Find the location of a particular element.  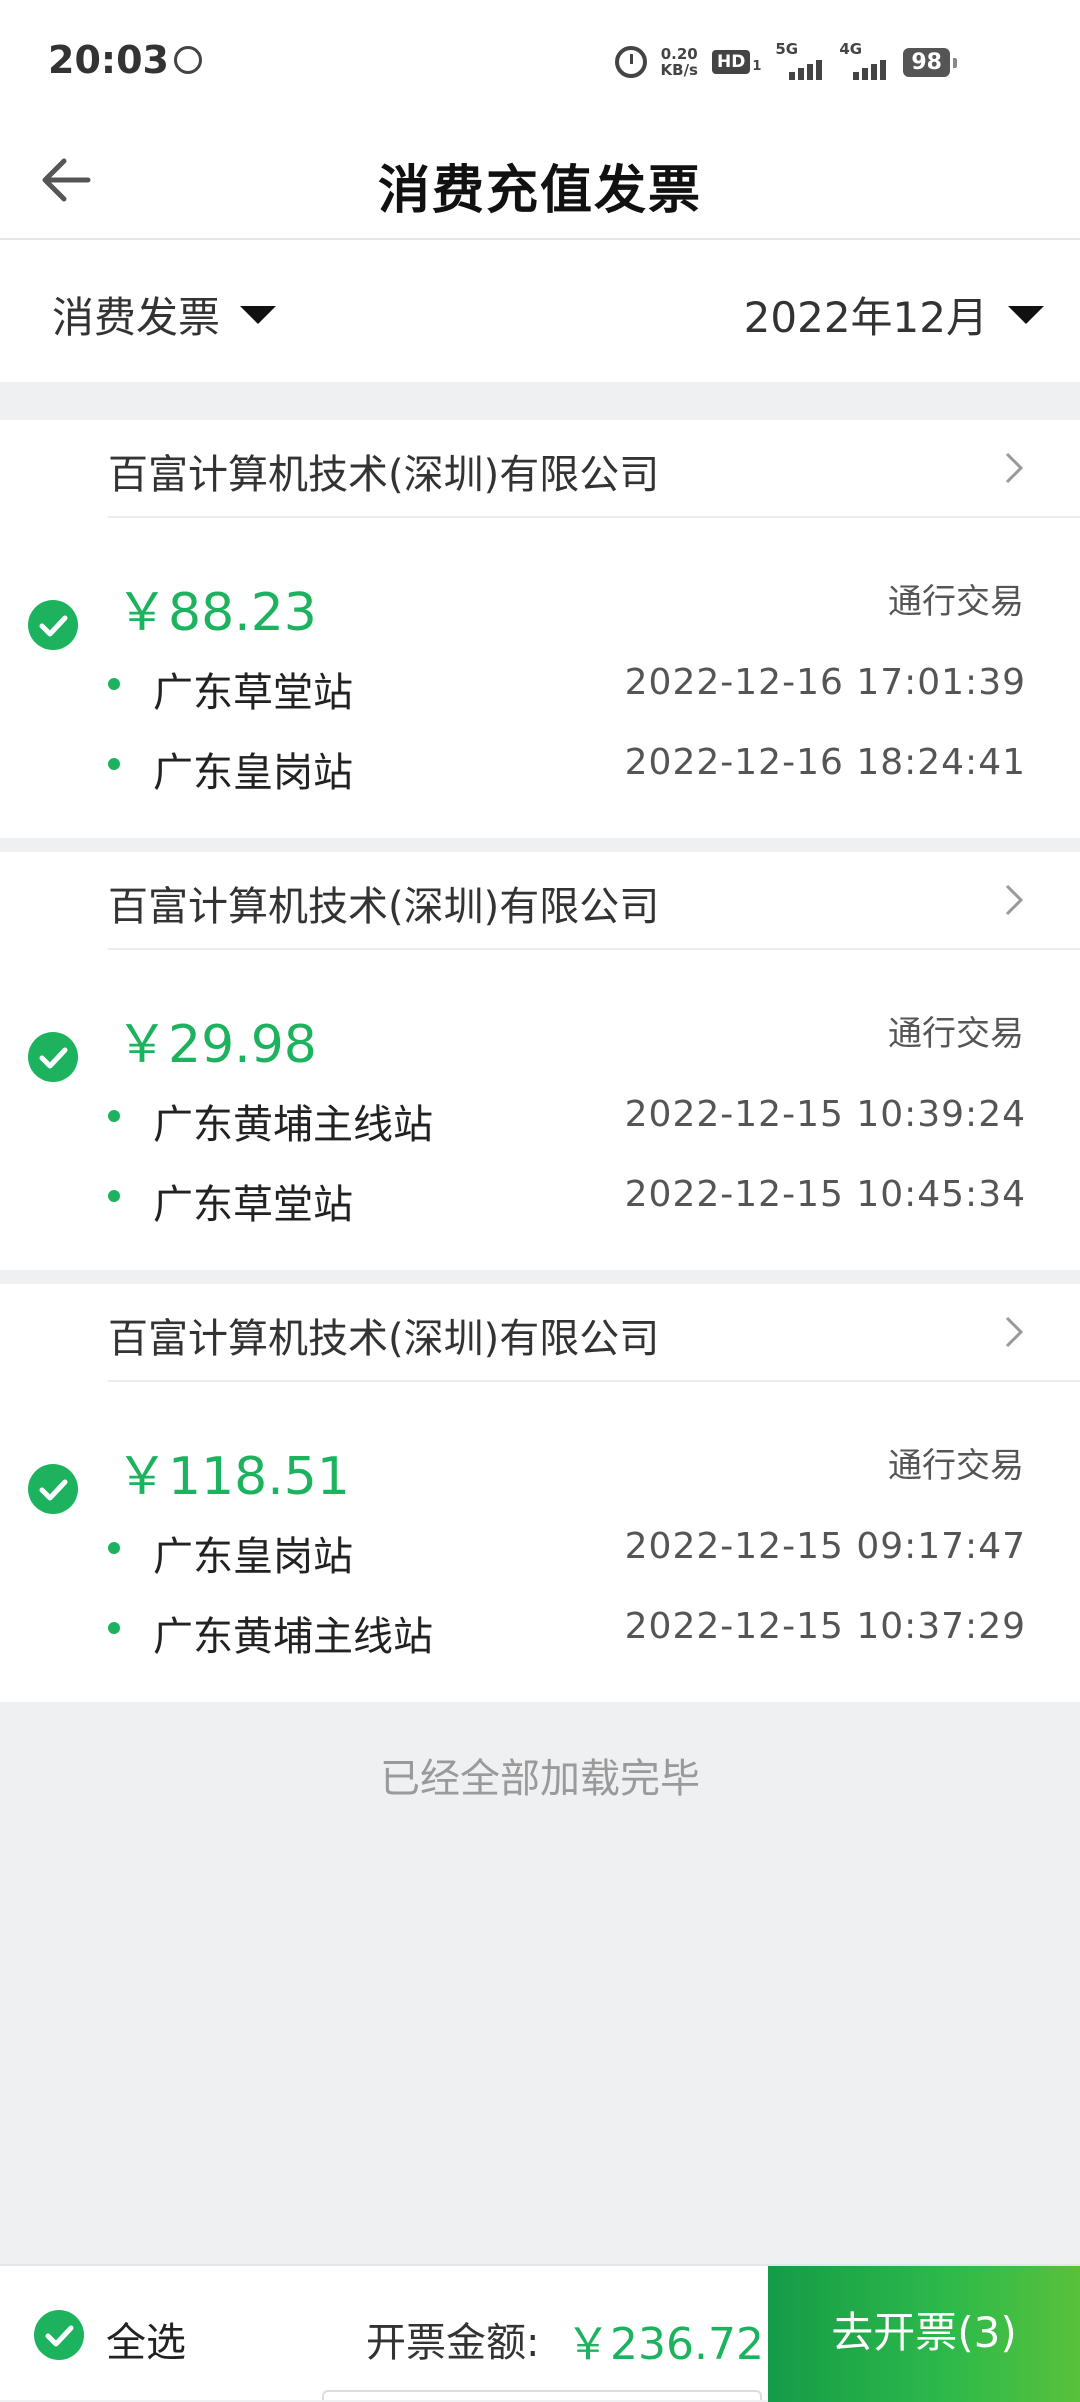

hd-icon: HD is located at coordinates (731, 62).